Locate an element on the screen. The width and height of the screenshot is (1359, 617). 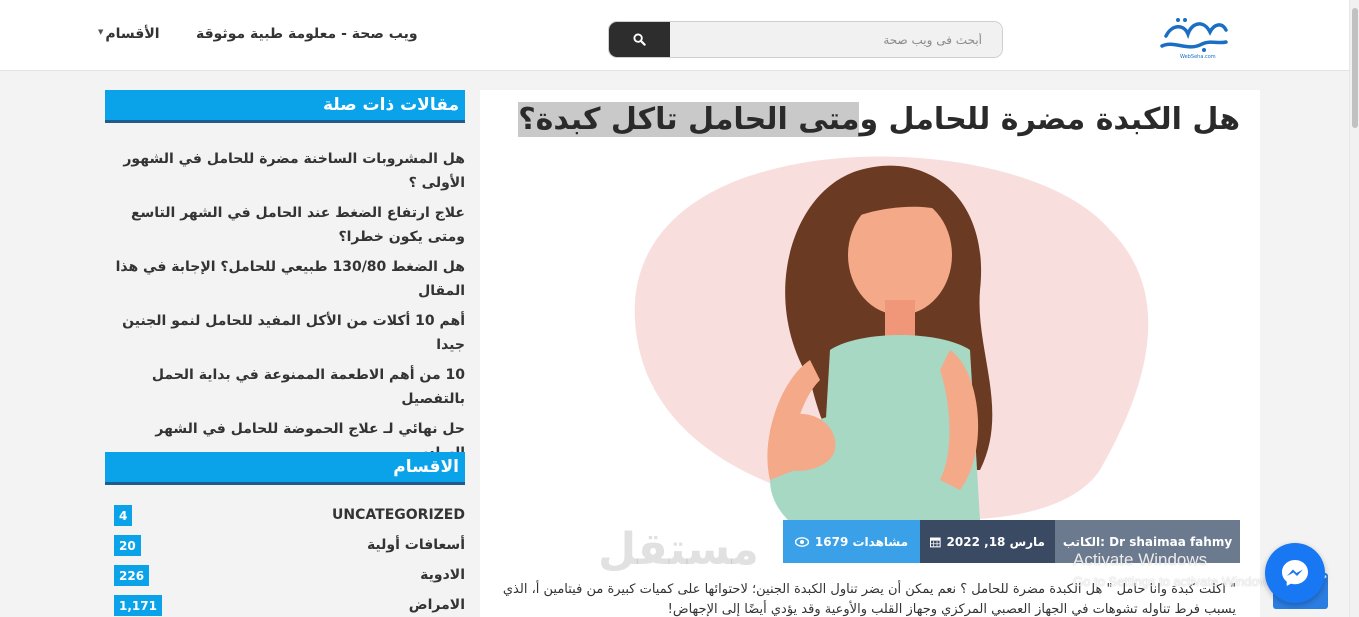
category-name: أسعافات أولية is located at coordinates (415, 545).